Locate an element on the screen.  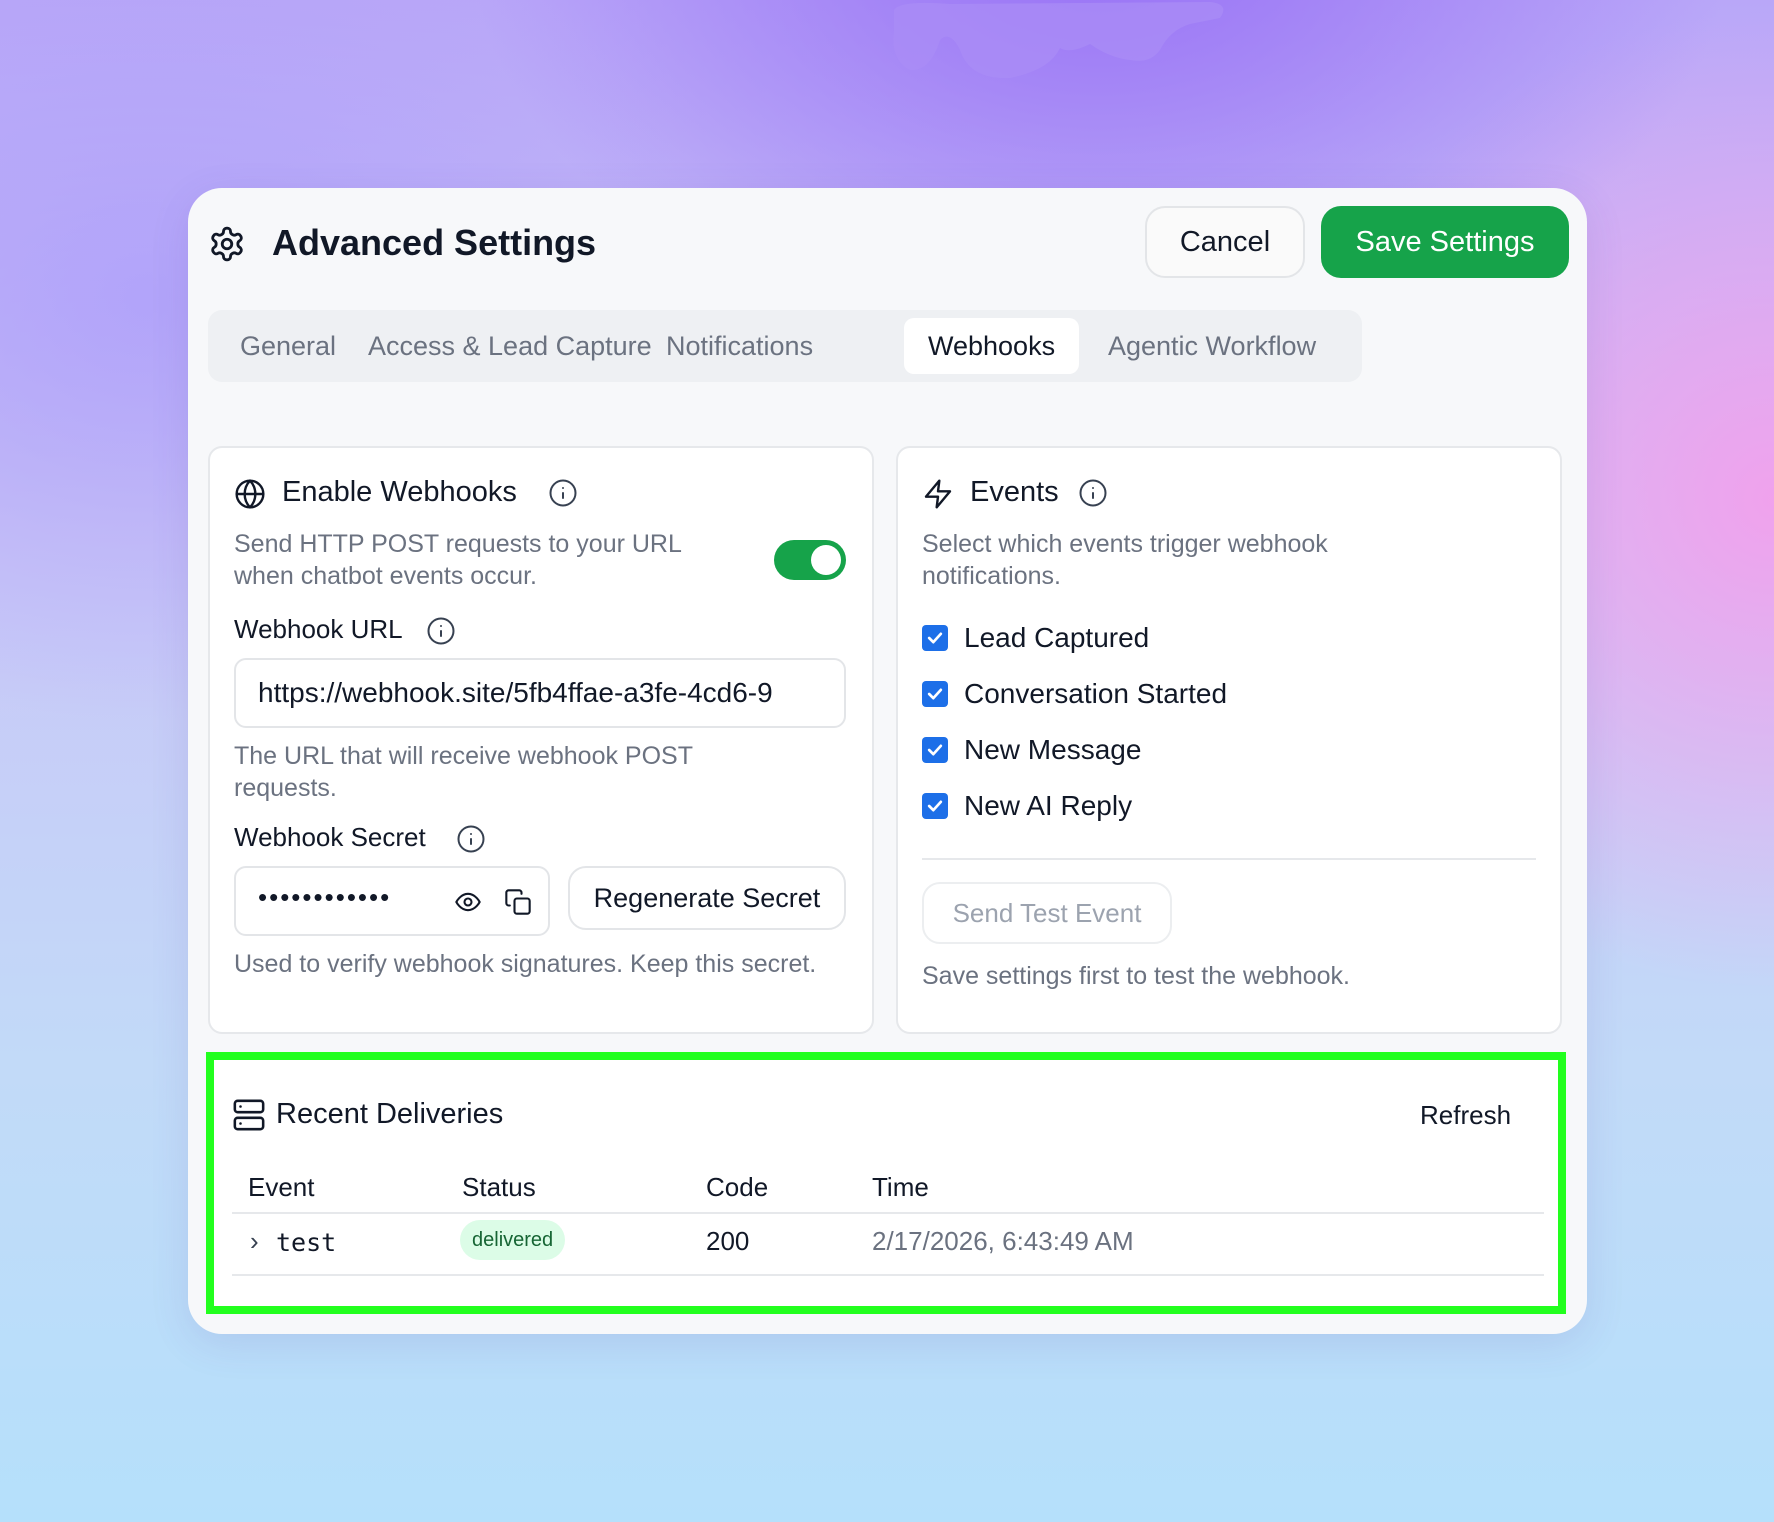
delivery-time: 2/17/2026, 6:43:49 AM is located at coordinates (1003, 1241).